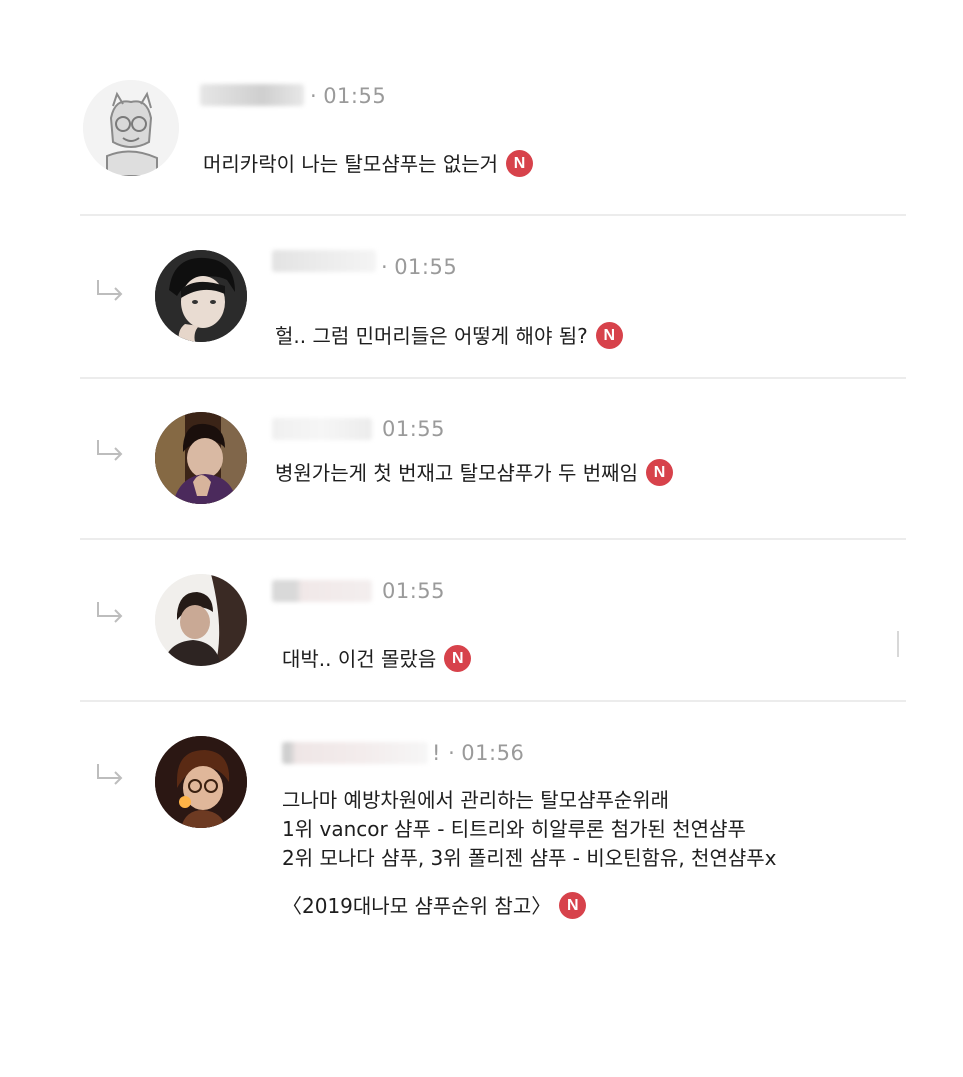  I want to click on comment-text: 병원가는게 첫 번재고 탈모샴푸가 두 번째임 N, so click(474, 473).